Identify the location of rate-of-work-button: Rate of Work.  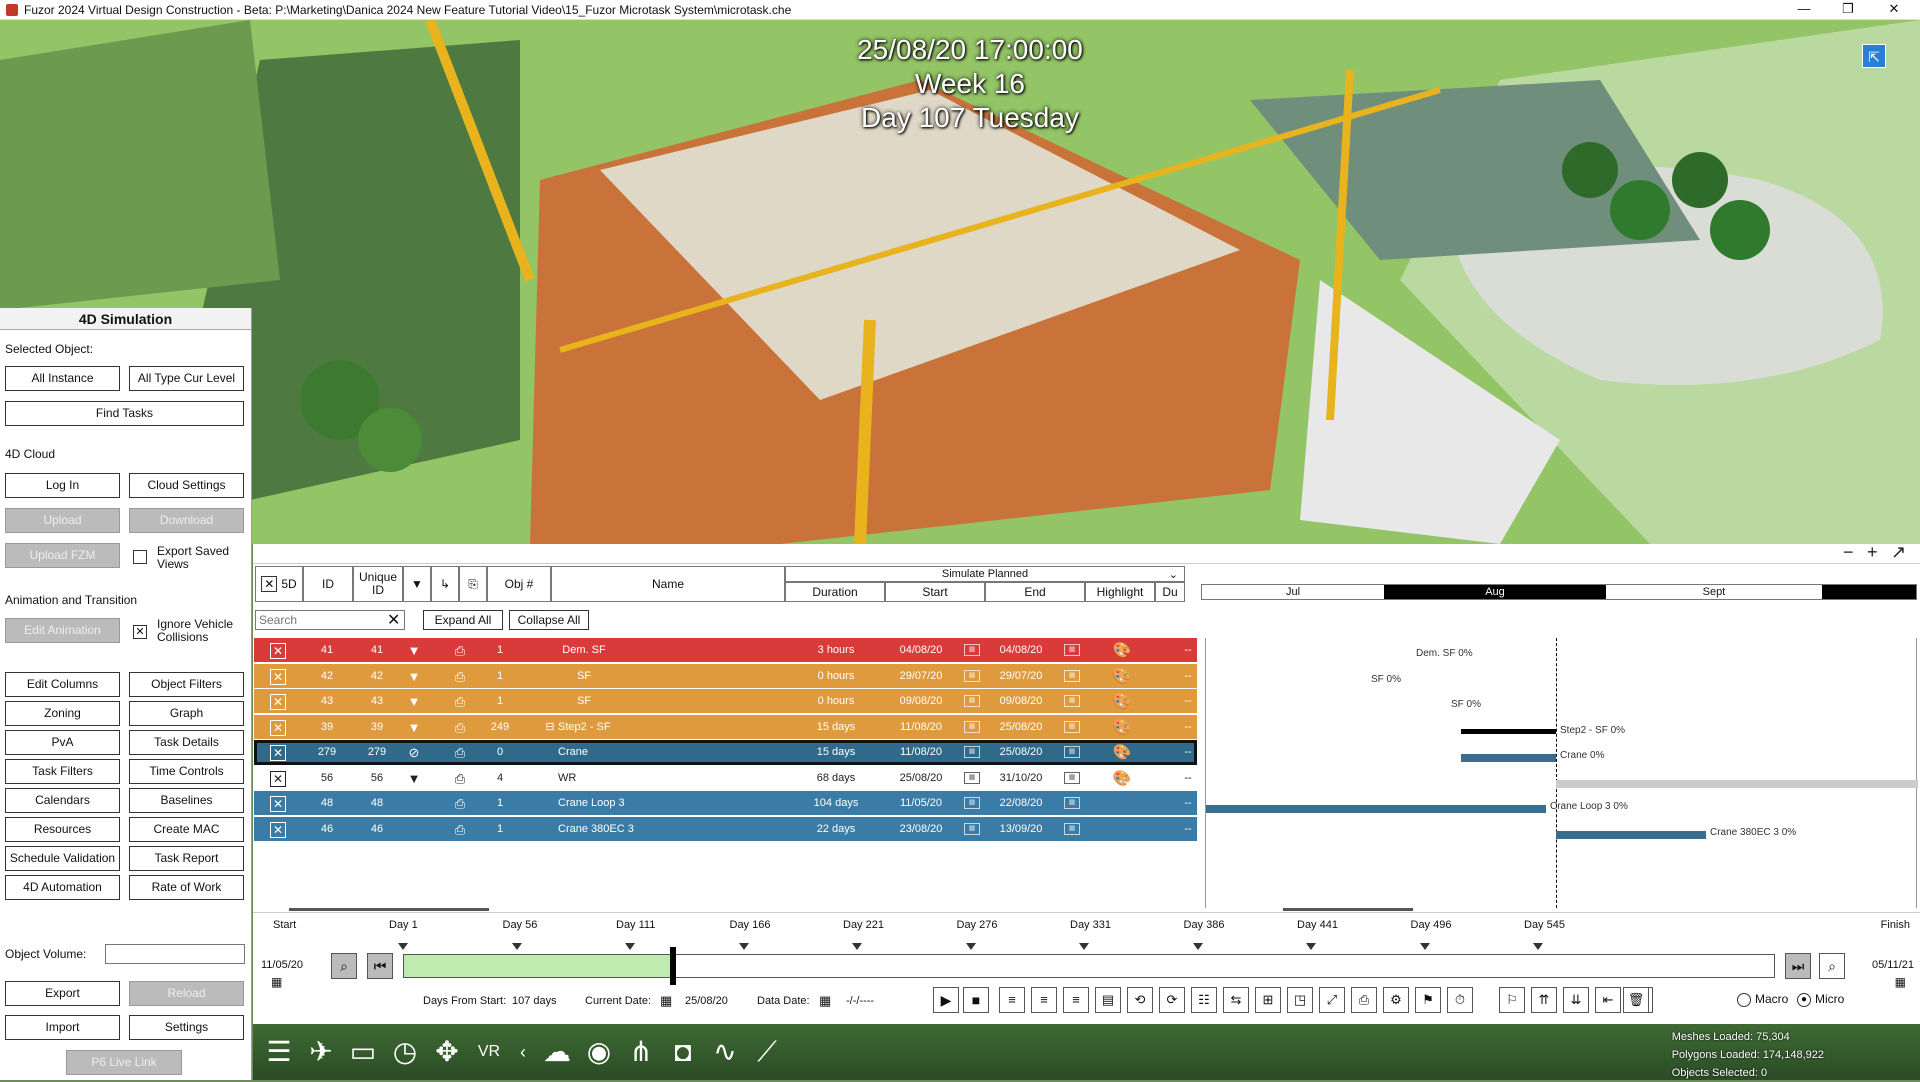
(186, 887).